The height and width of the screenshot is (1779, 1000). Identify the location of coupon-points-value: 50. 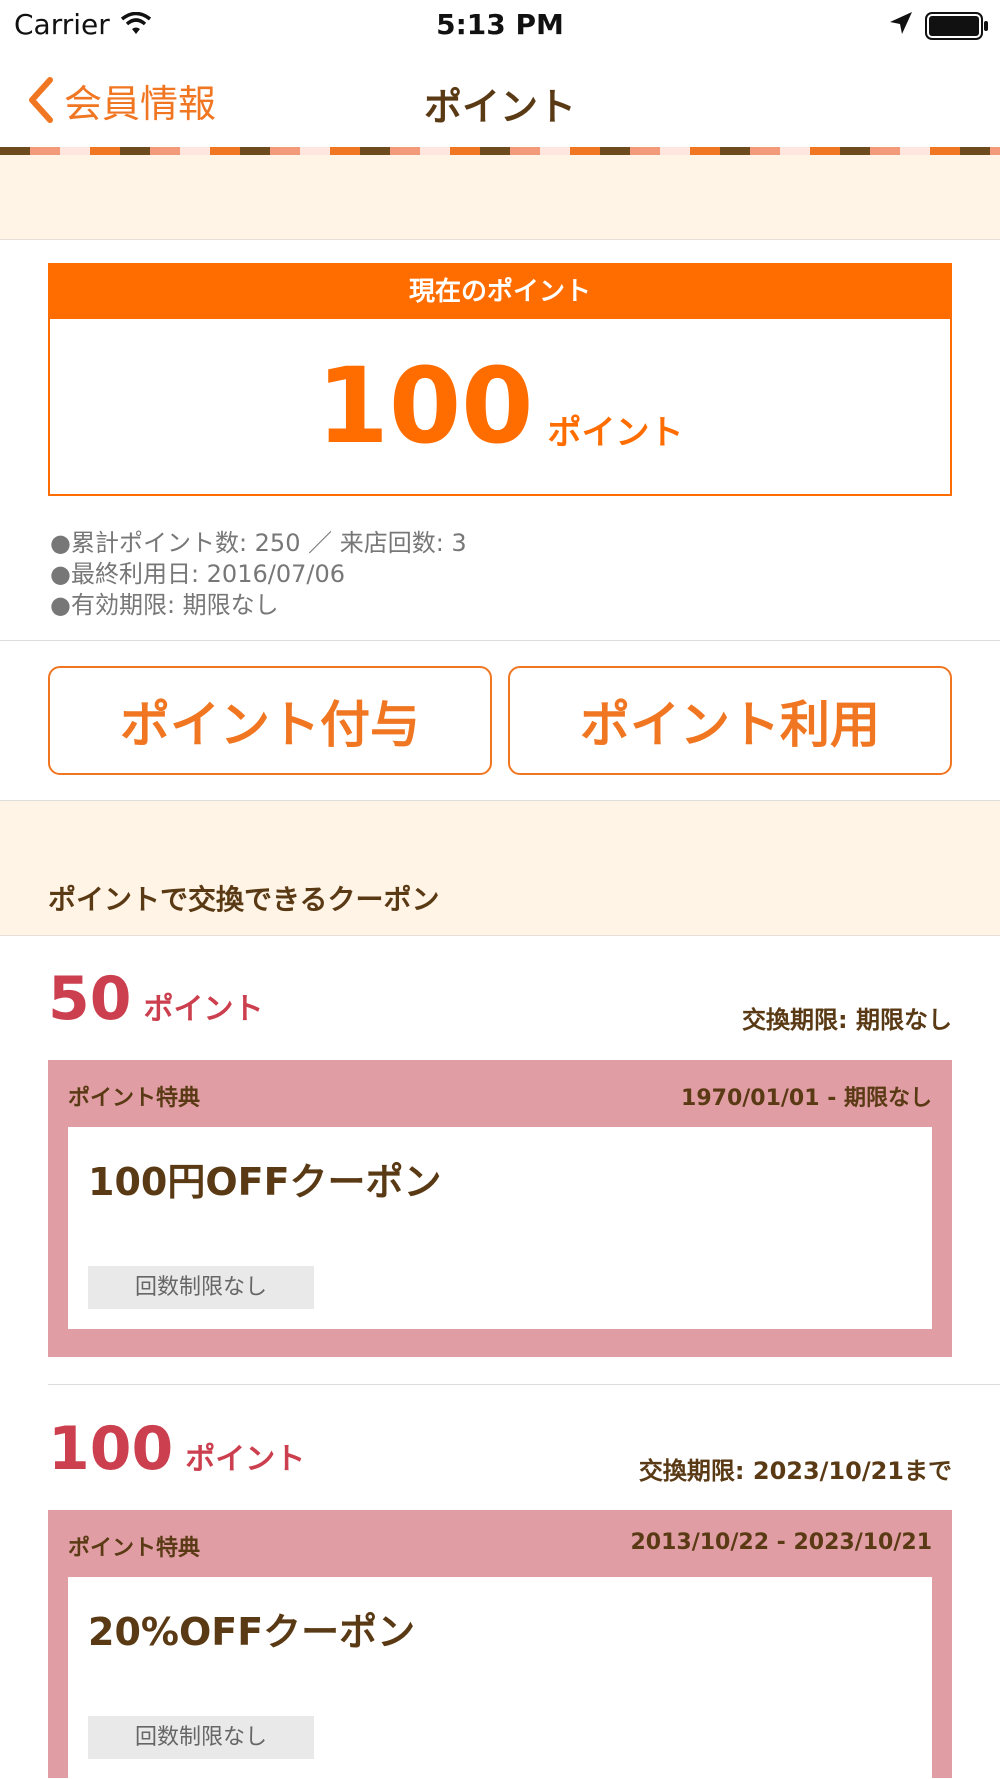
(90, 999).